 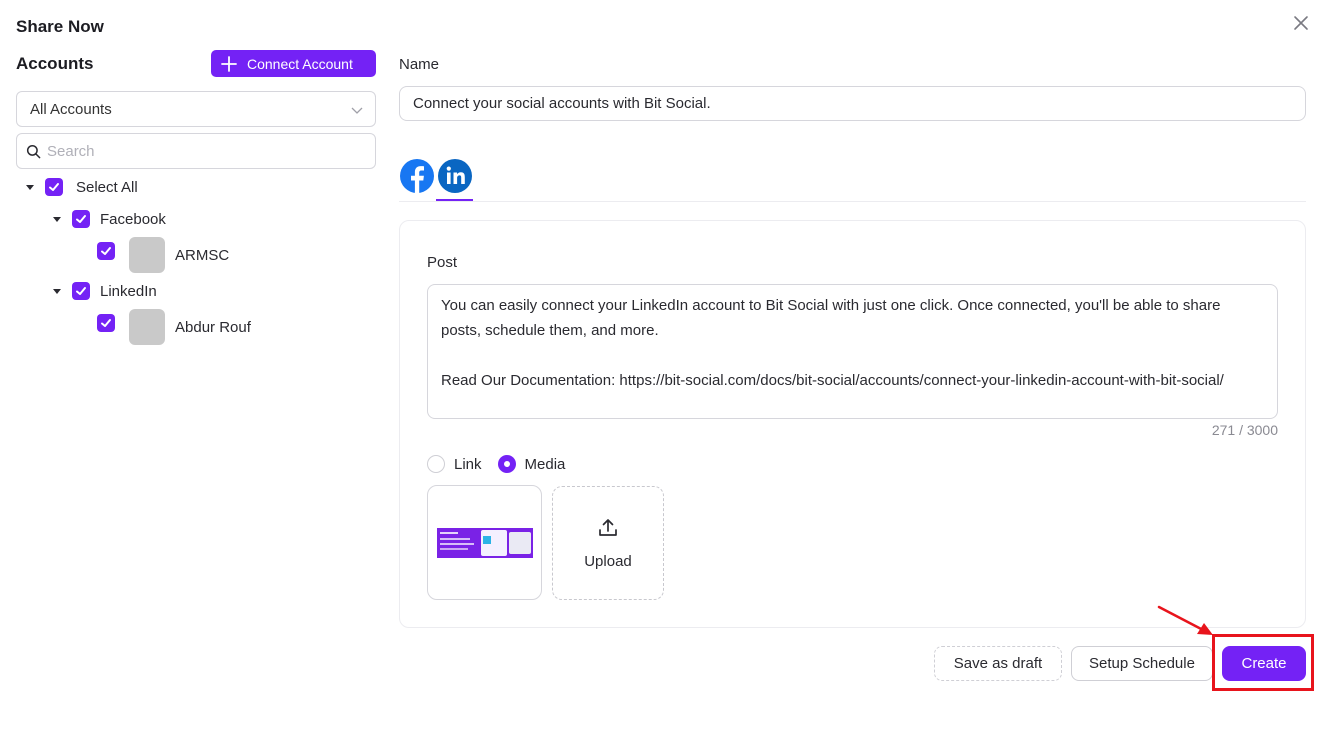 I want to click on radio-link-label: Link, so click(x=468, y=464).